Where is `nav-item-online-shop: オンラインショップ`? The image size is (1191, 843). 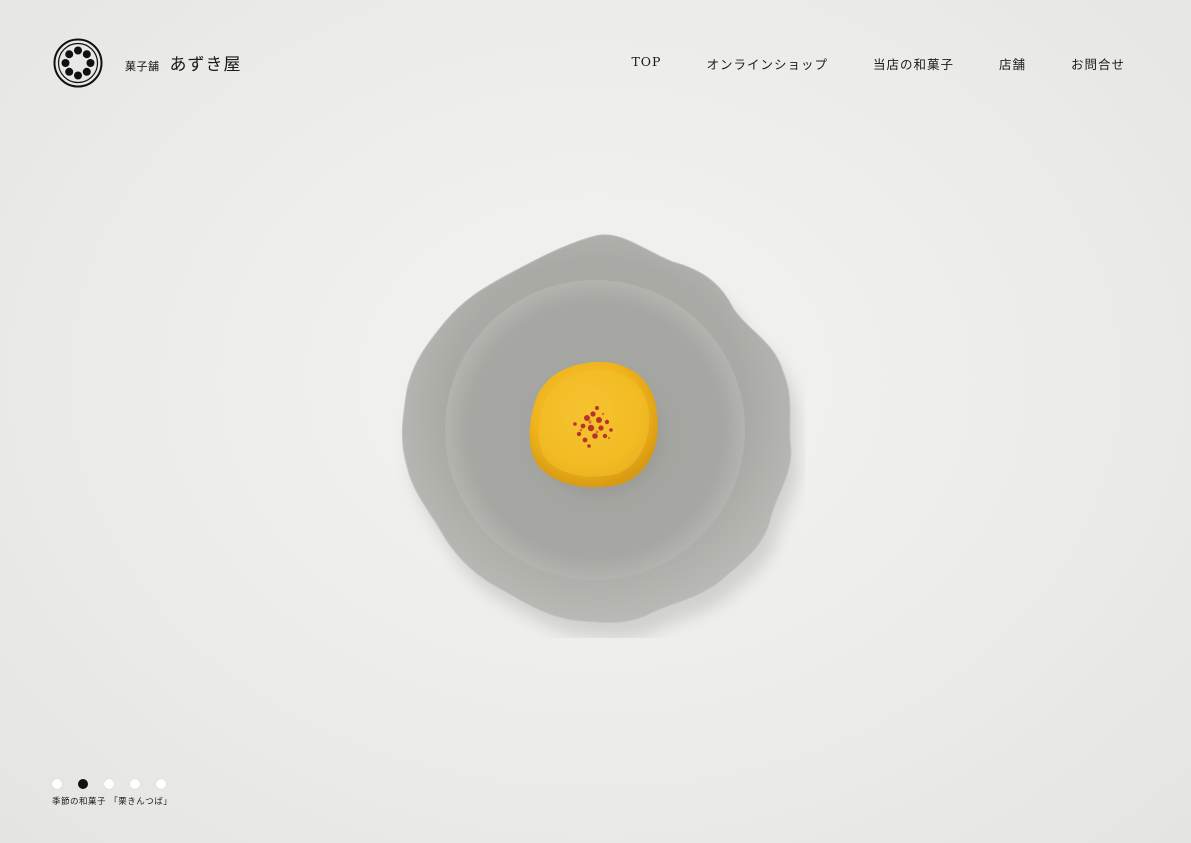
nav-item-online-shop: オンラインショップ is located at coordinates (767, 63).